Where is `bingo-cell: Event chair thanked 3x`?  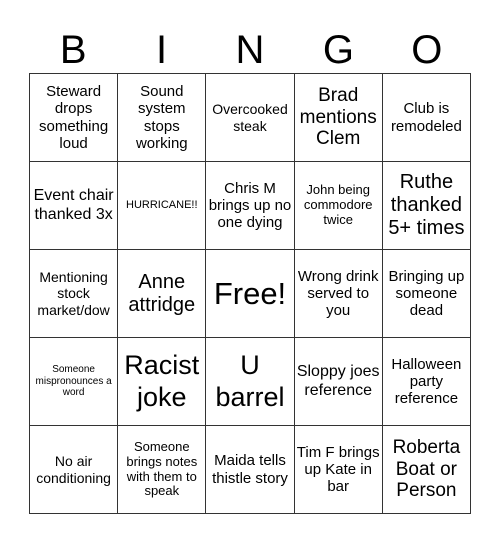
bingo-cell: Event chair thanked 3x is located at coordinates (74, 206).